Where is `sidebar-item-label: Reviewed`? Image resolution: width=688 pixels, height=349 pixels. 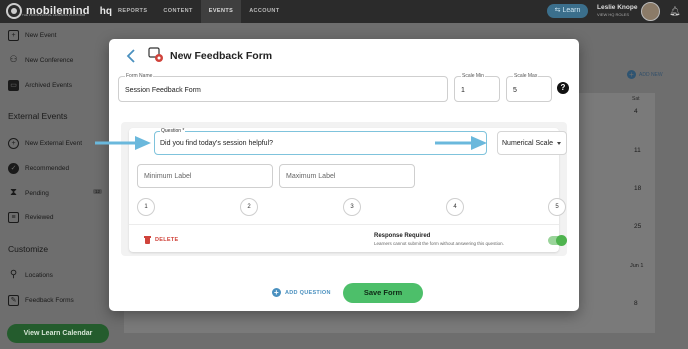 sidebar-item-label: Reviewed is located at coordinates (39, 217).